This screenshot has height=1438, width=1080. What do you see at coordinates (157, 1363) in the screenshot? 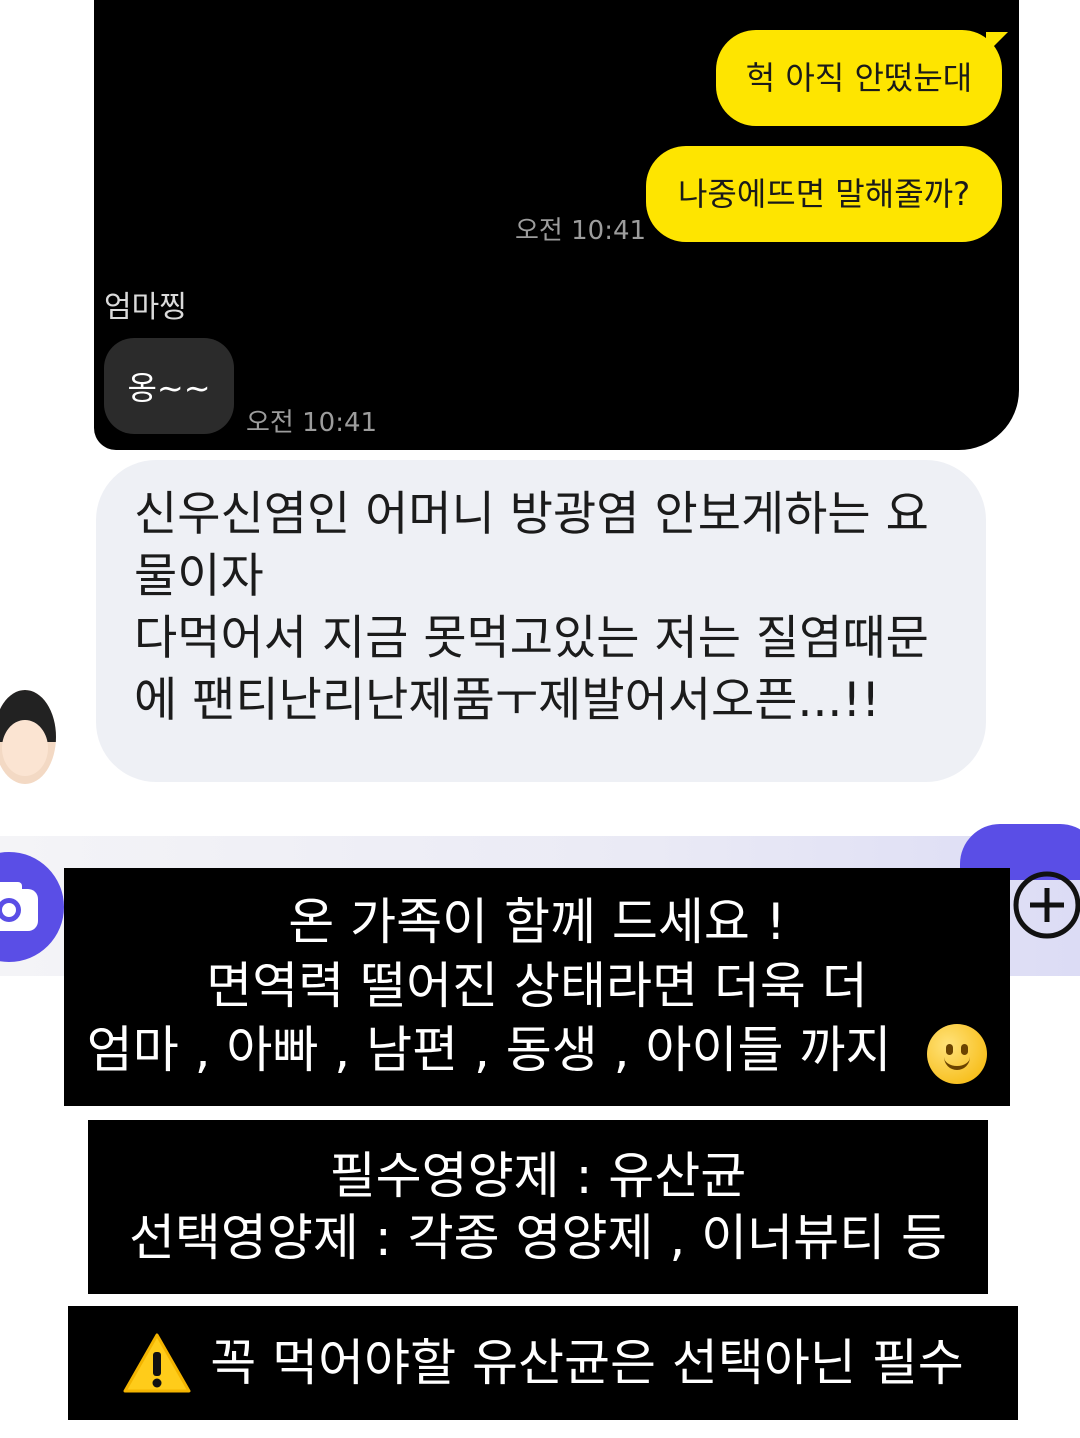
I see `warning-icon` at bounding box center [157, 1363].